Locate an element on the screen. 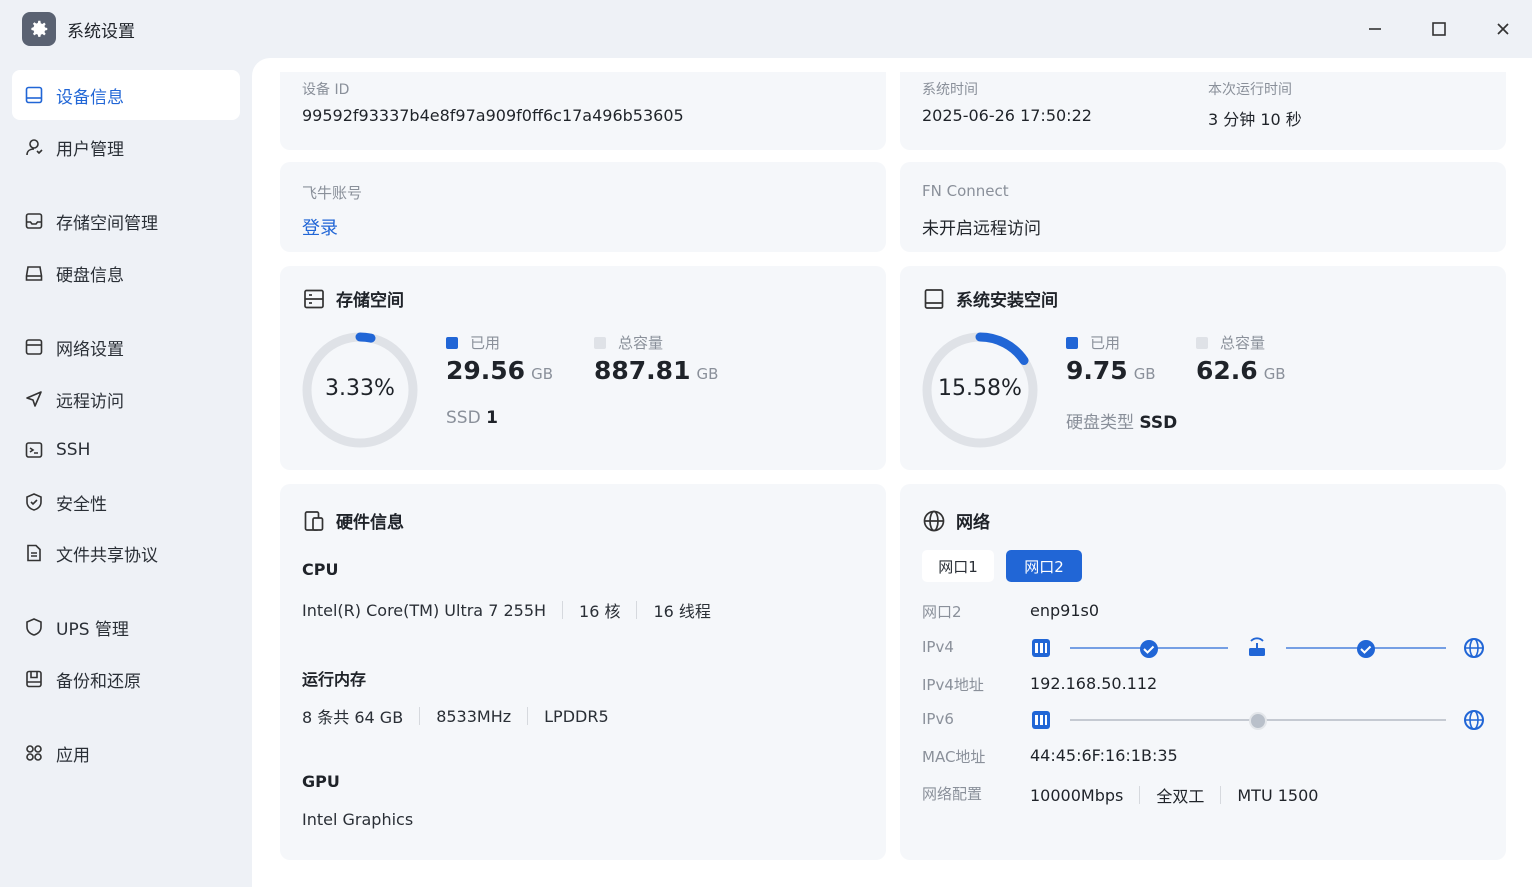 Image resolution: width=1532 pixels, height=887 pixels. system-total-number: 62.6 is located at coordinates (1227, 370).